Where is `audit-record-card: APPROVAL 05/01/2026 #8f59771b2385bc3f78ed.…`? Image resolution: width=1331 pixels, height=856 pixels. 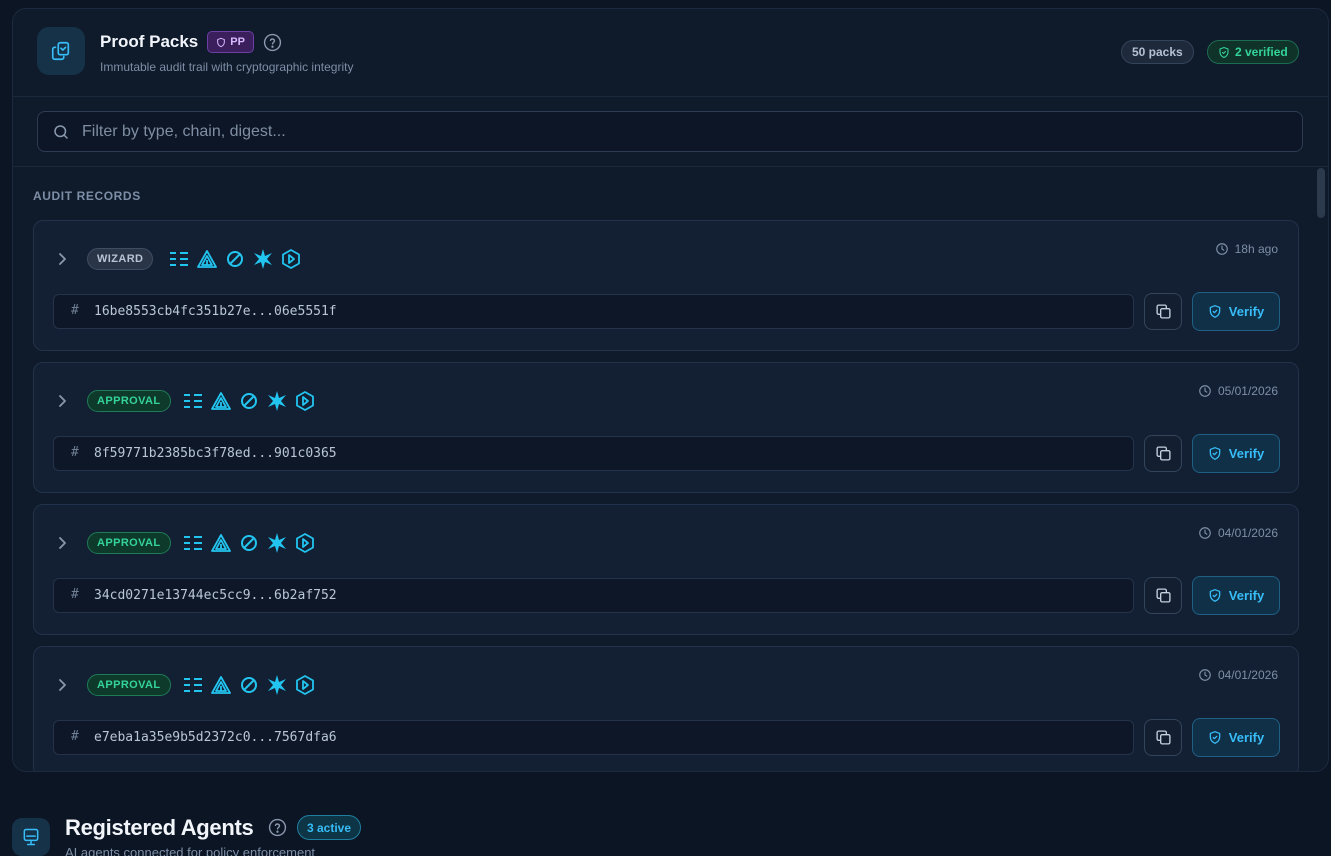 audit-record-card: APPROVAL 05/01/2026 #8f59771b2385bc3f78ed.… is located at coordinates (666, 427).